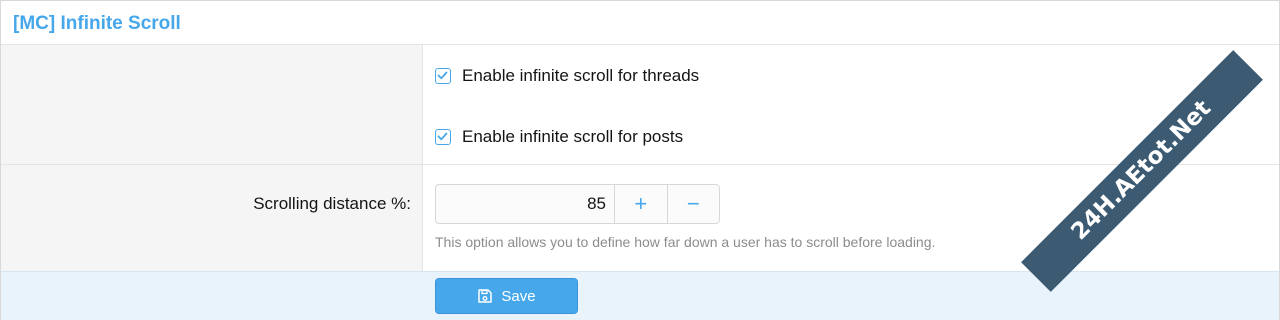 The height and width of the screenshot is (320, 1280). I want to click on scrolling-distance-stepper: + −, so click(577, 204).